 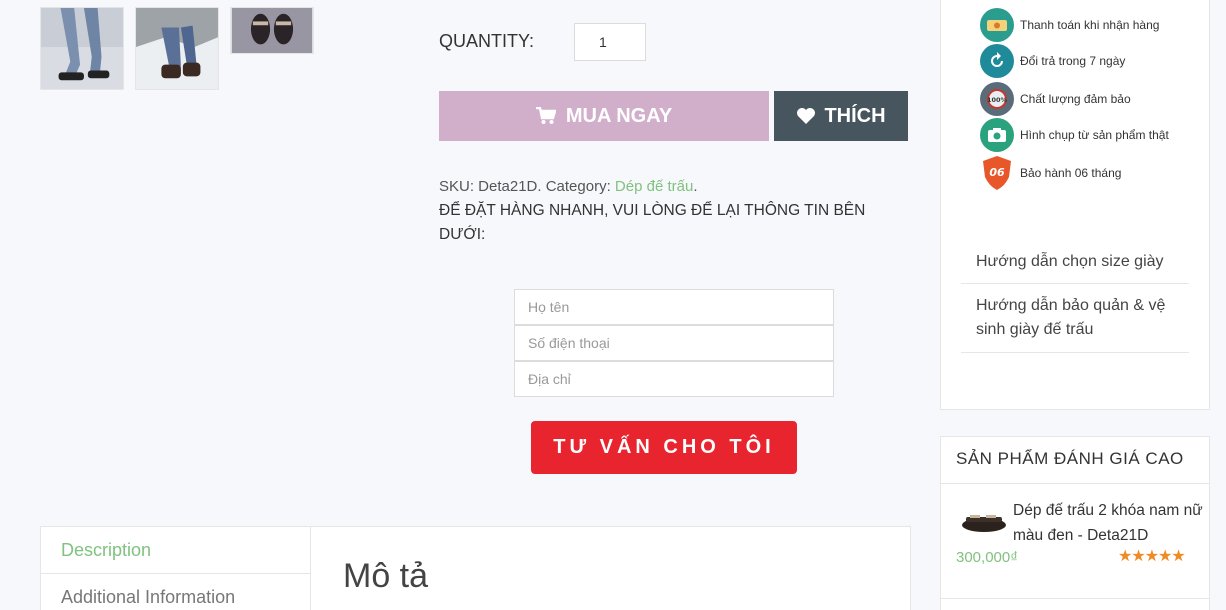 What do you see at coordinates (1090, 25) in the screenshot?
I see `policy-label: Thanh toán khi nhận hàng` at bounding box center [1090, 25].